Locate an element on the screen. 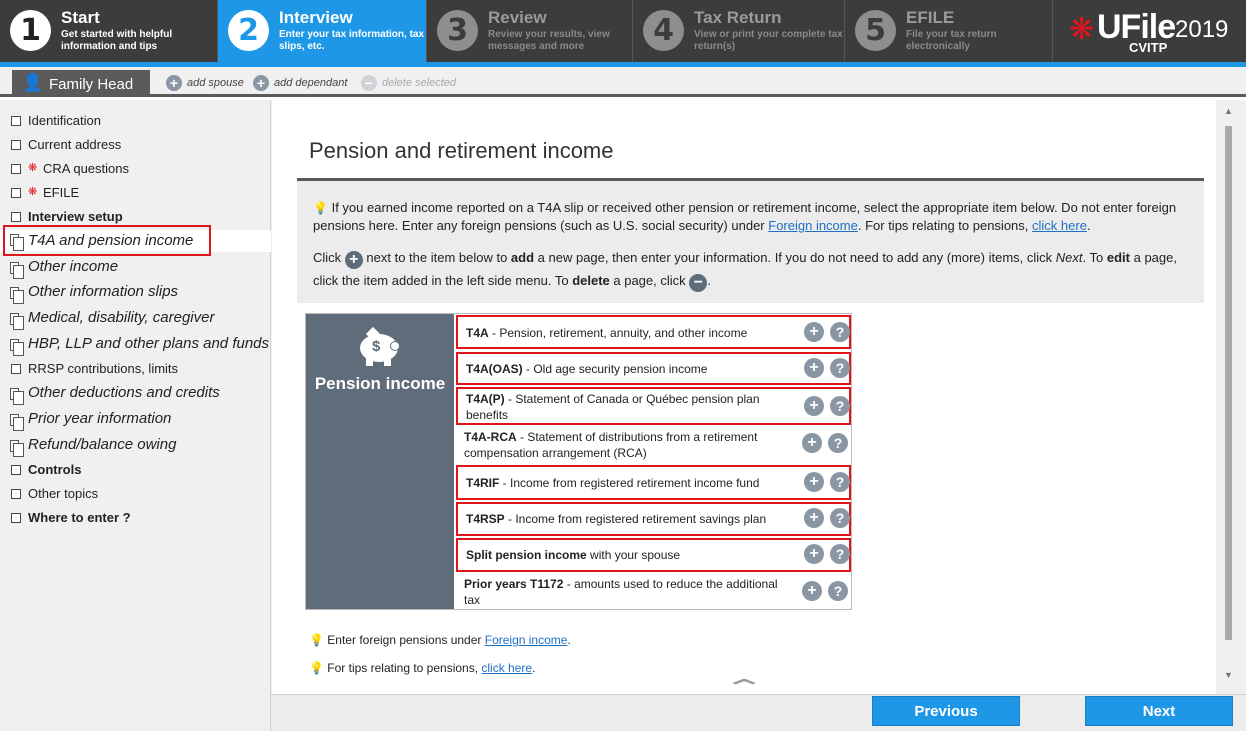 This screenshot has height=731, width=1246. category-panel: $ Pension income is located at coordinates (380, 461).